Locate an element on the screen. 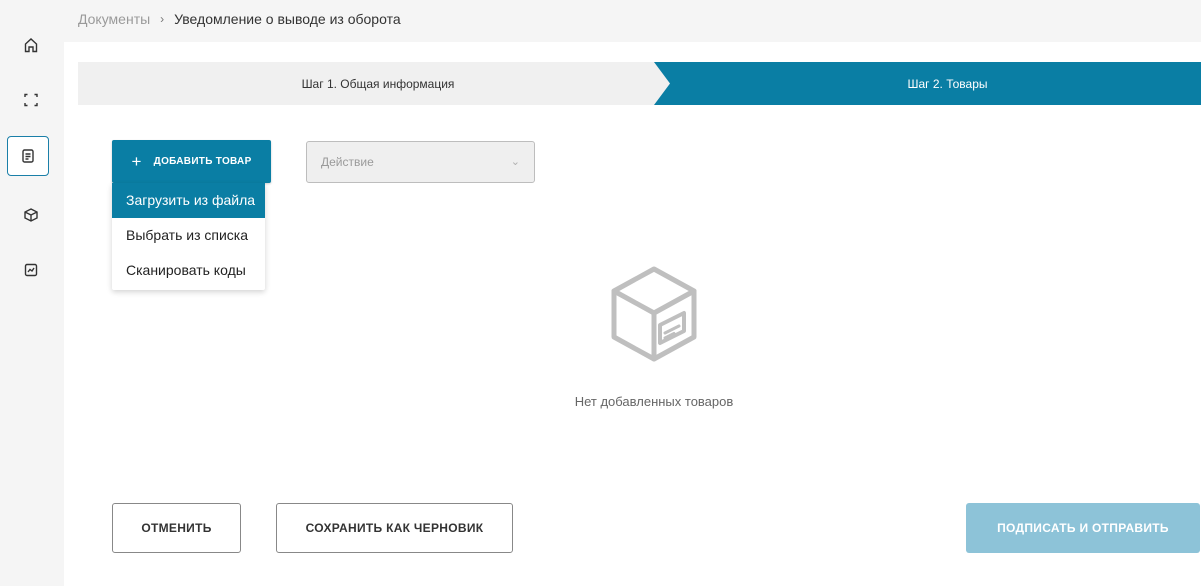 This screenshot has width=1201, height=586. nav-products is located at coordinates (31, 215).